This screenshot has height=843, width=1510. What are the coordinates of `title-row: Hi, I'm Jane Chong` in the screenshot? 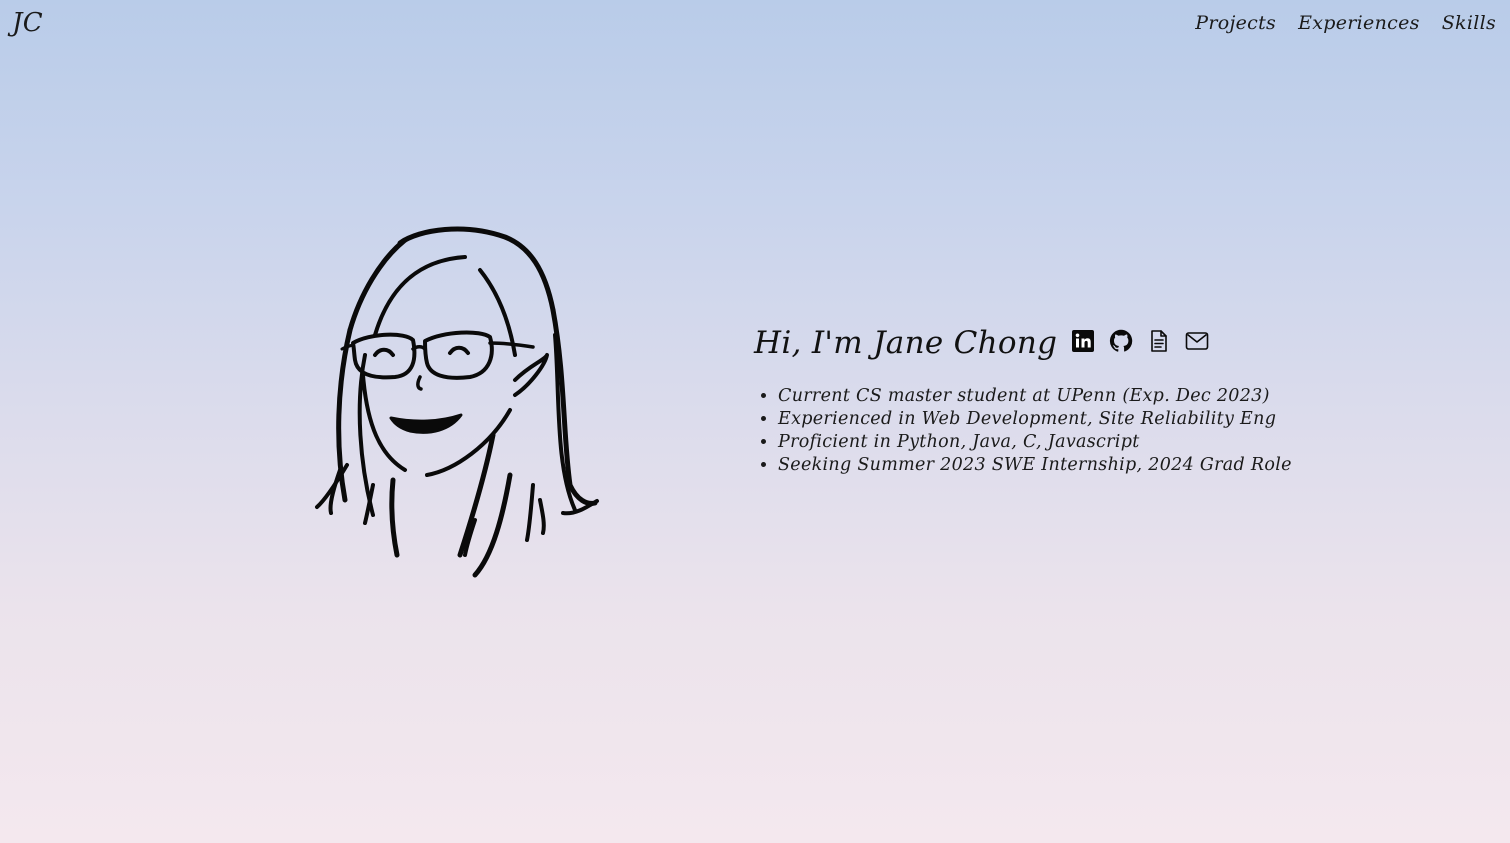 It's located at (1023, 343).